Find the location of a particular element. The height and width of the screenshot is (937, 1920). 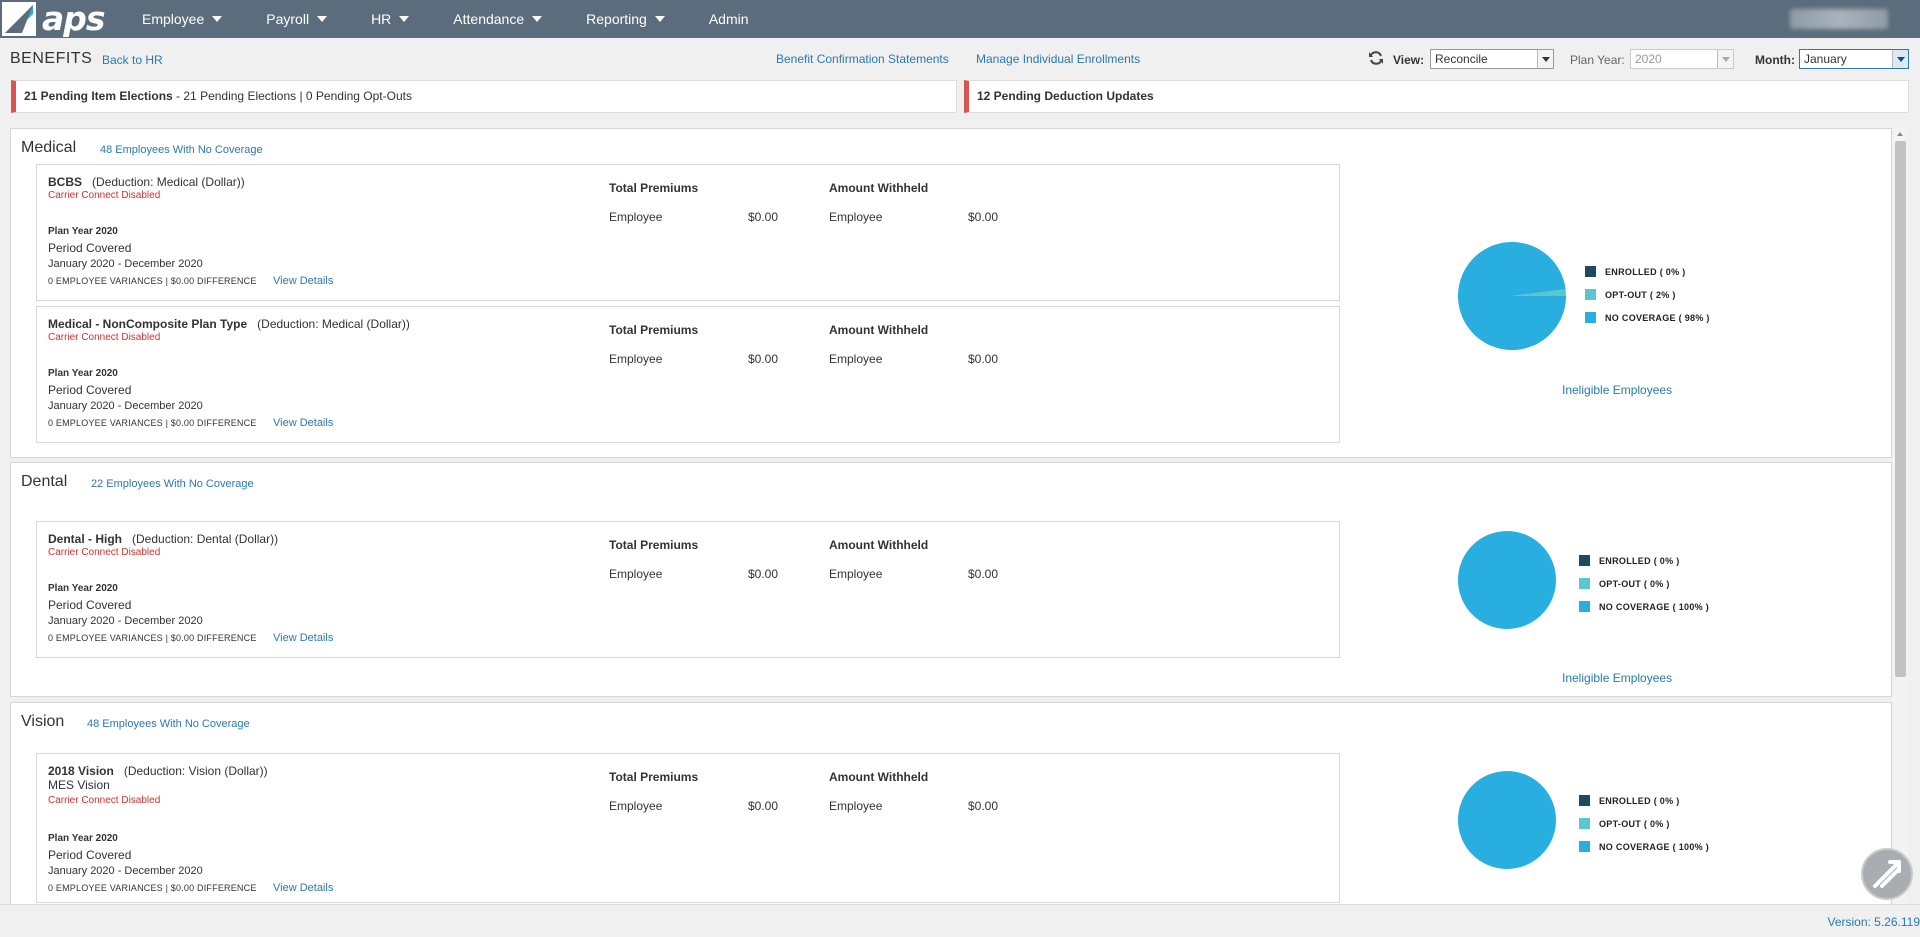

nav-attendance-label: Attendance is located at coordinates (489, 19).